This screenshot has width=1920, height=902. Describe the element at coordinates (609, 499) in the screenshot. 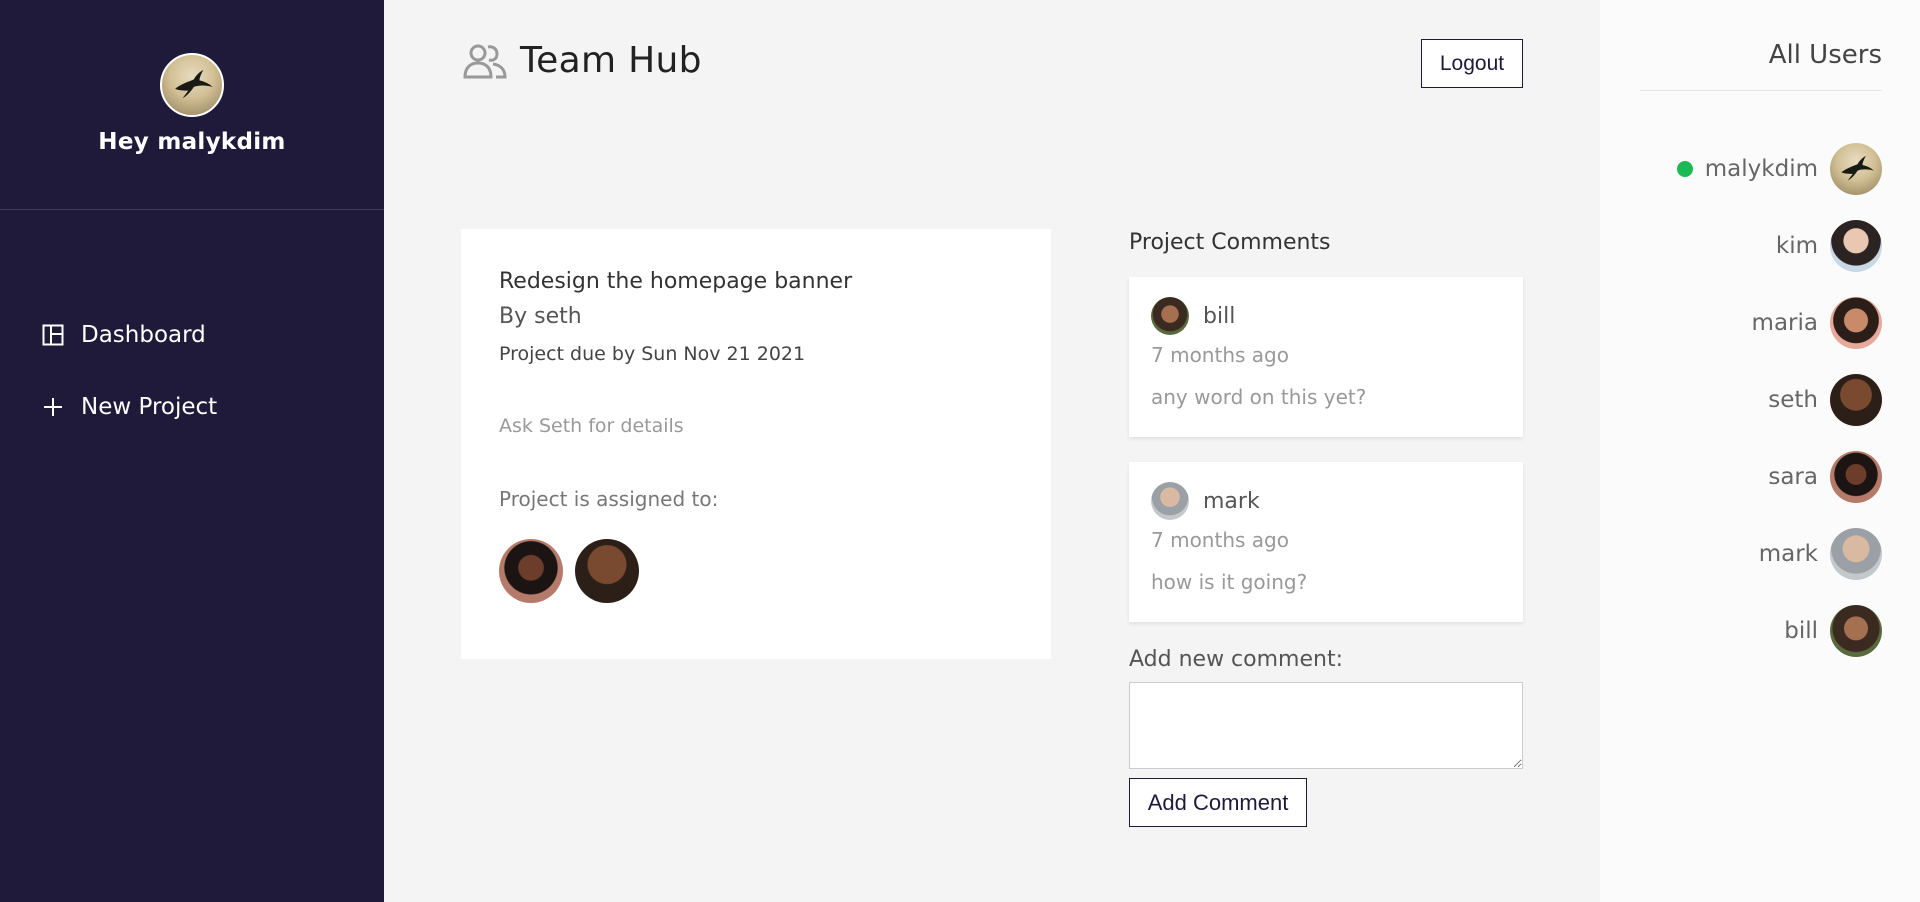

I see `assigned-label: Project is assigned to:` at that location.